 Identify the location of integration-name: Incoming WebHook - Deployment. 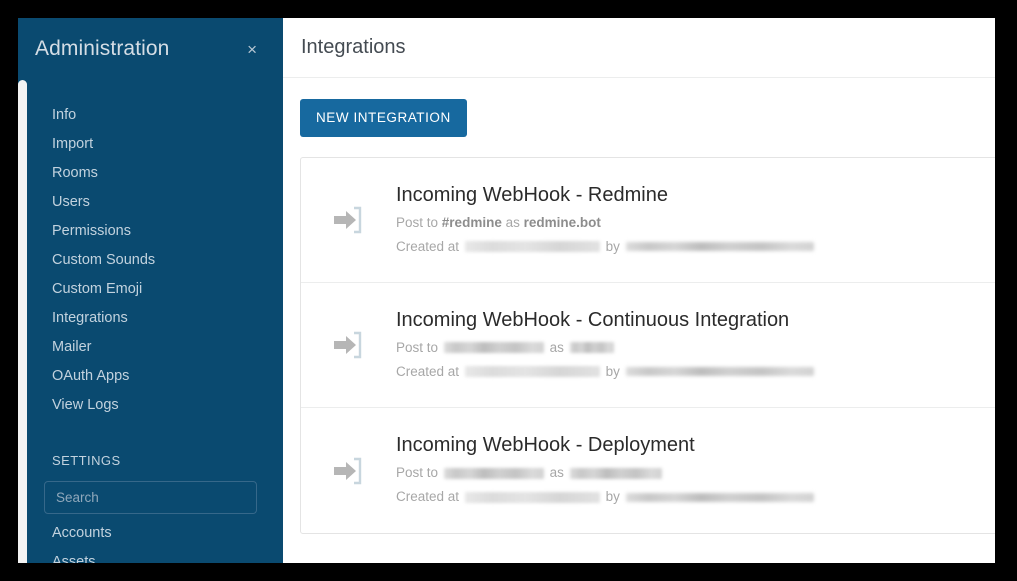
(545, 445).